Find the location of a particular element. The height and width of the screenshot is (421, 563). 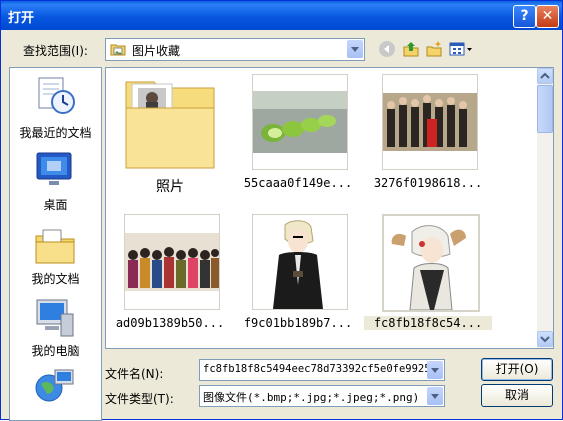

cancel-button: 取消 is located at coordinates (517, 395).